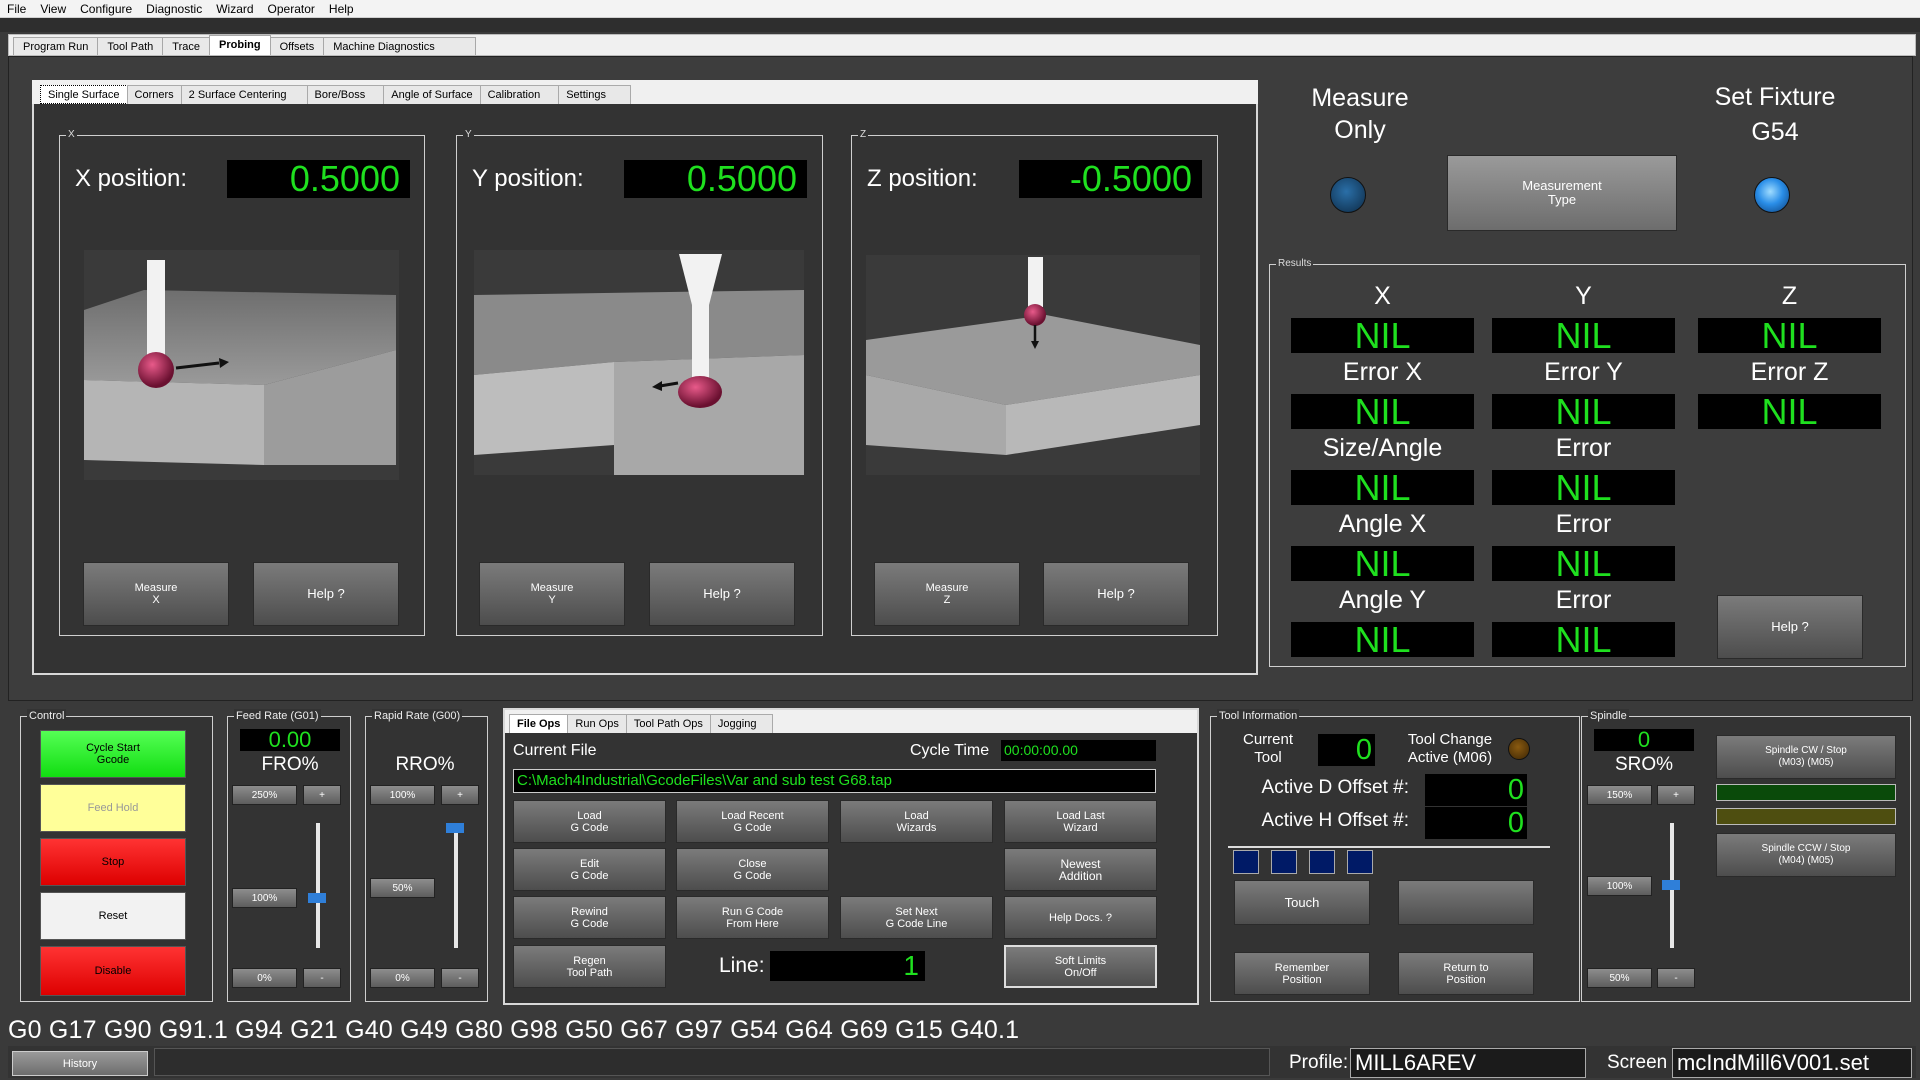 Image resolution: width=1920 pixels, height=1080 pixels. Describe the element at coordinates (1080, 917) in the screenshot. I see `help-docs-button: Help Docs. ?` at that location.